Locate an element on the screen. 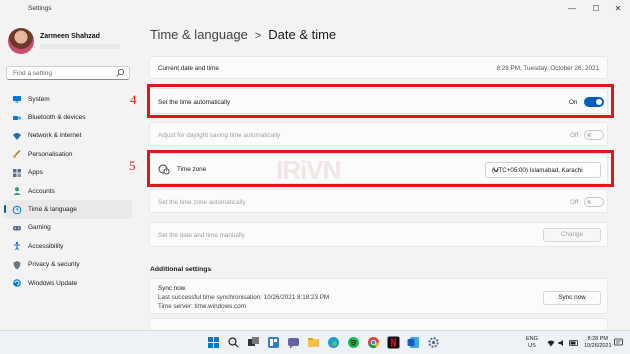 The width and height of the screenshot is (630, 354). sidebar-item-gaming: Gaming is located at coordinates (68, 228).